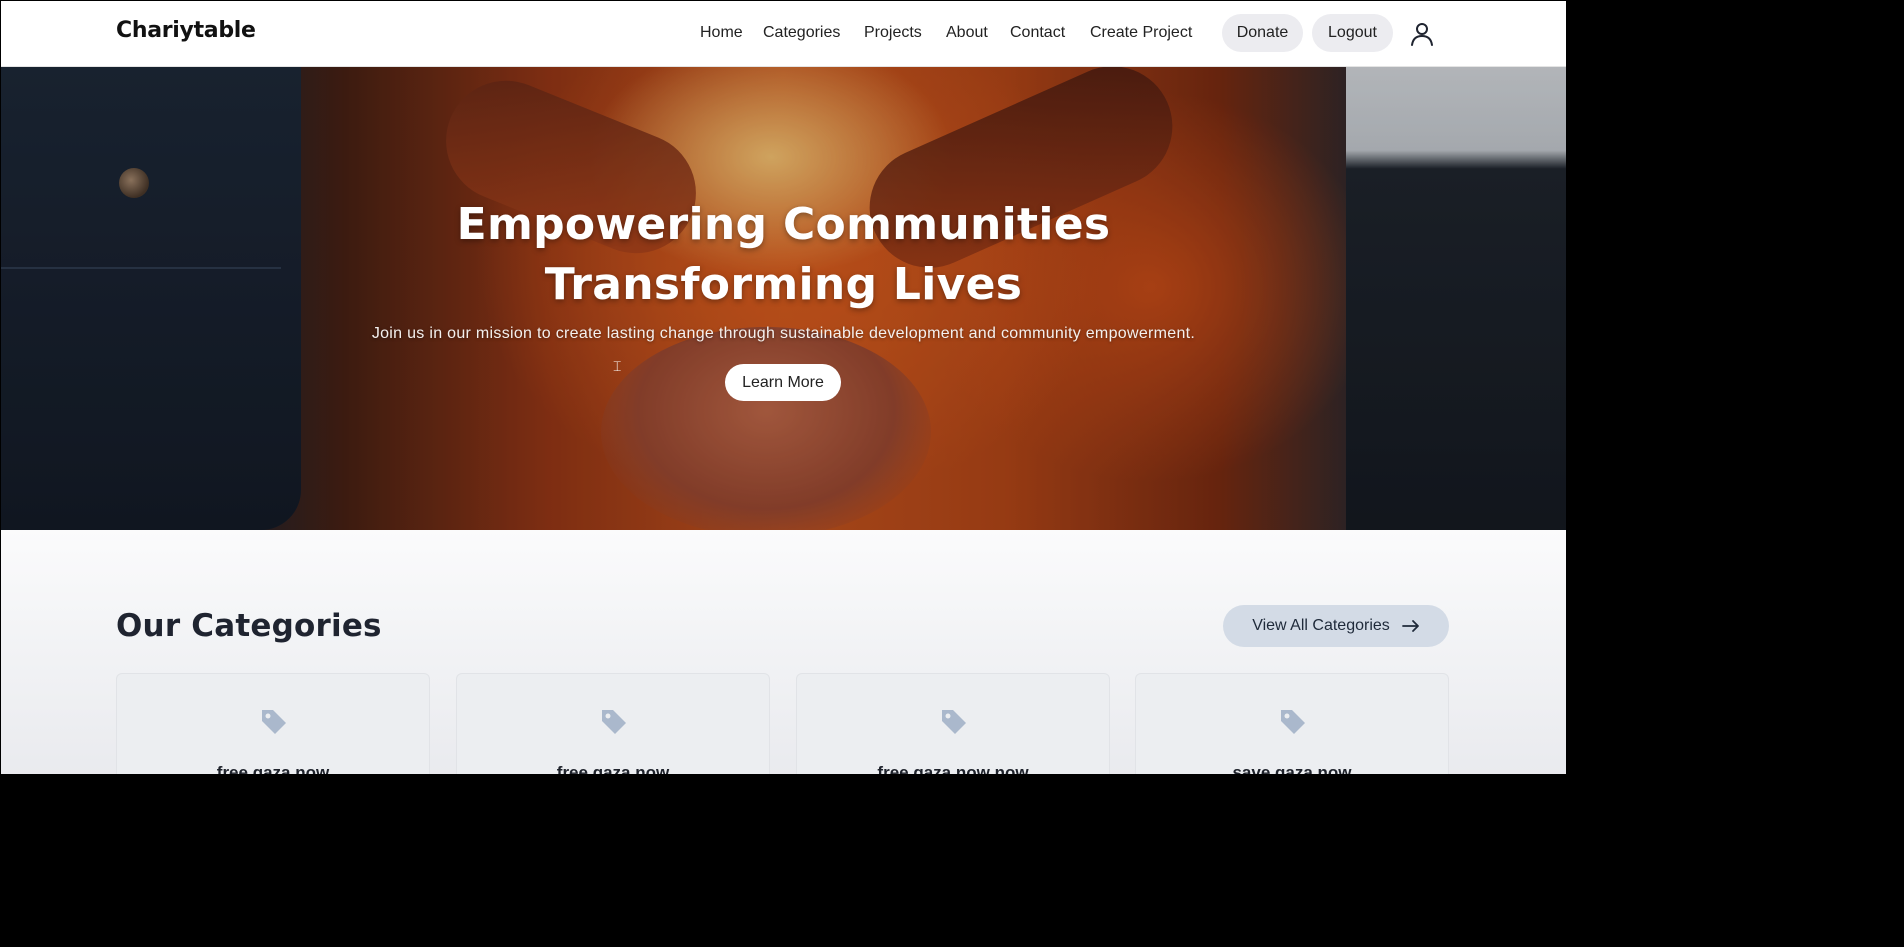 The width and height of the screenshot is (1904, 947). I want to click on arrow-right-icon, so click(1410, 626).